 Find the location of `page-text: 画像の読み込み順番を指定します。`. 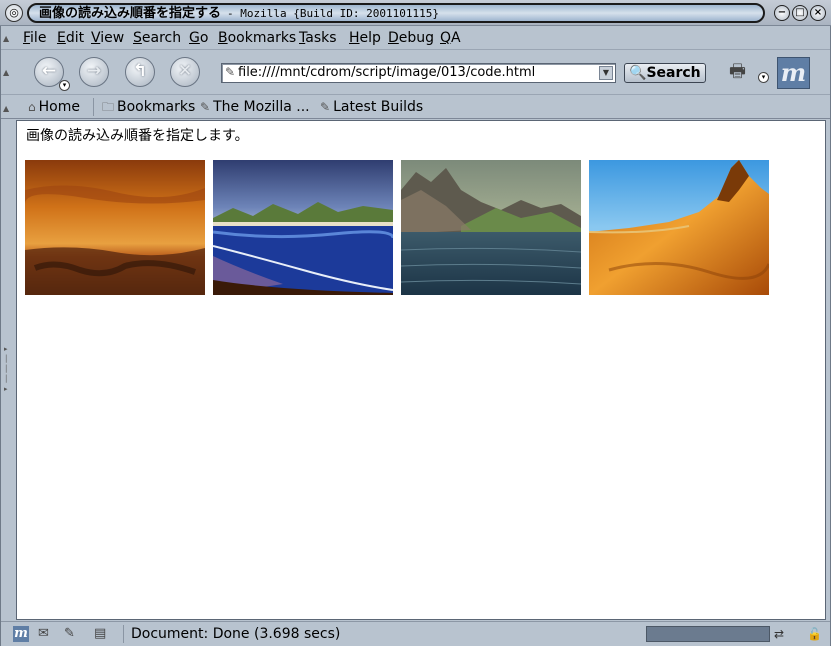

page-text: 画像の読み込み順番を指定します。 is located at coordinates (137, 136).